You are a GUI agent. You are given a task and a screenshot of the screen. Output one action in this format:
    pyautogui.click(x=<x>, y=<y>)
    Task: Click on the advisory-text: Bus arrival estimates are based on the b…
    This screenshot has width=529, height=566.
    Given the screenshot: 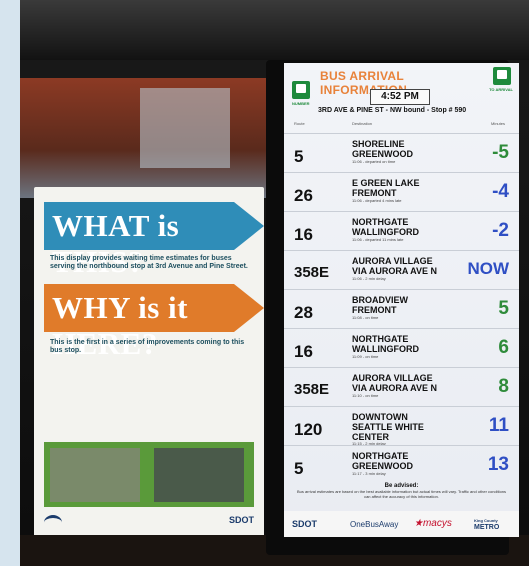 What is the action you would take?
    pyautogui.click(x=401, y=494)
    